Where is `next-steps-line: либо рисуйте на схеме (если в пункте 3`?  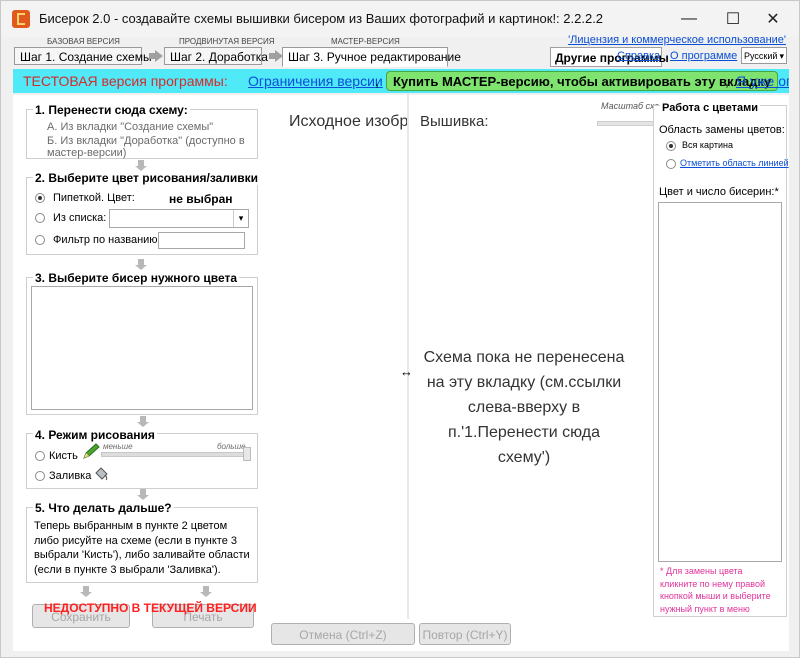
next-steps-line: либо рисуйте на схеме (если в пункте 3 is located at coordinates (135, 540).